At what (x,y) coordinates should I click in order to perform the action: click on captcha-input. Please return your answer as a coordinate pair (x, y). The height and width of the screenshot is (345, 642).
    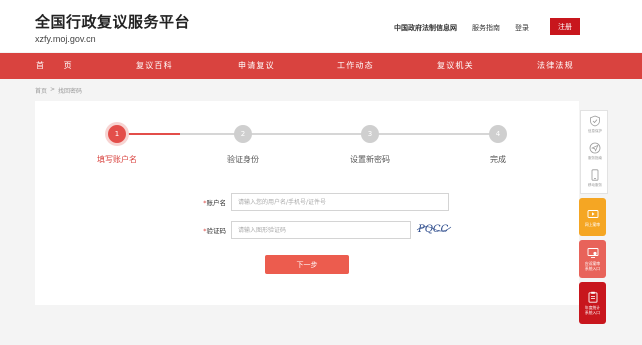
    Looking at the image, I should click on (321, 230).